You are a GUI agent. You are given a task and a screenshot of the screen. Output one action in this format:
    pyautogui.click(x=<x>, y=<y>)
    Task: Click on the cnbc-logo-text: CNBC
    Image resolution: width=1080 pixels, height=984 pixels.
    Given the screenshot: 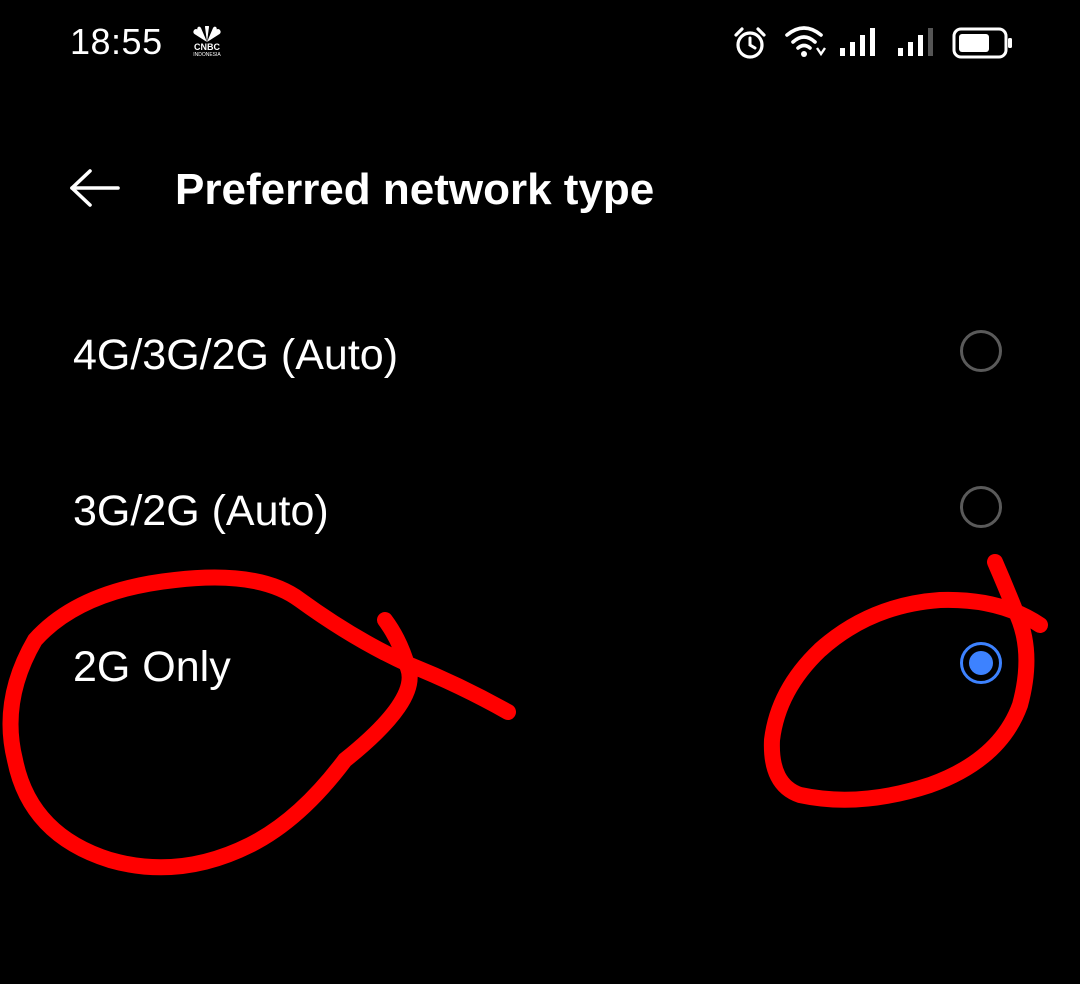 What is the action you would take?
    pyautogui.click(x=207, y=47)
    